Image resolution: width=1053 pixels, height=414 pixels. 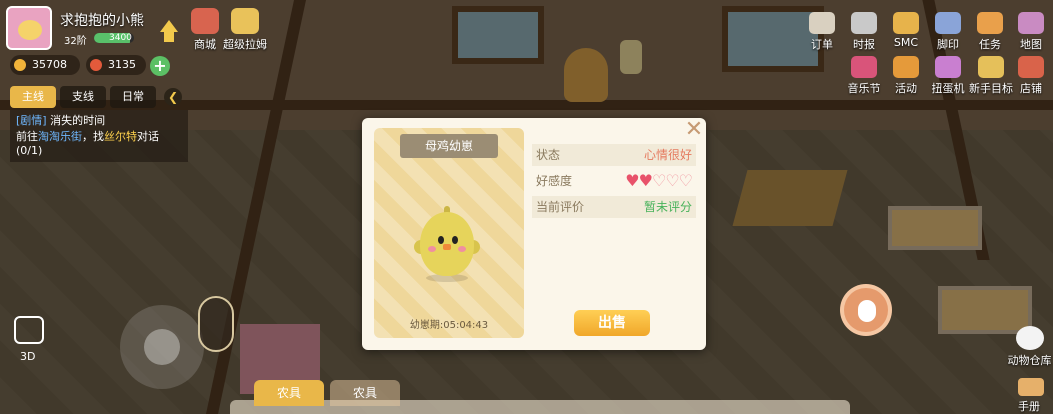 I want to click on manual-label: 手册, so click(x=1029, y=406).